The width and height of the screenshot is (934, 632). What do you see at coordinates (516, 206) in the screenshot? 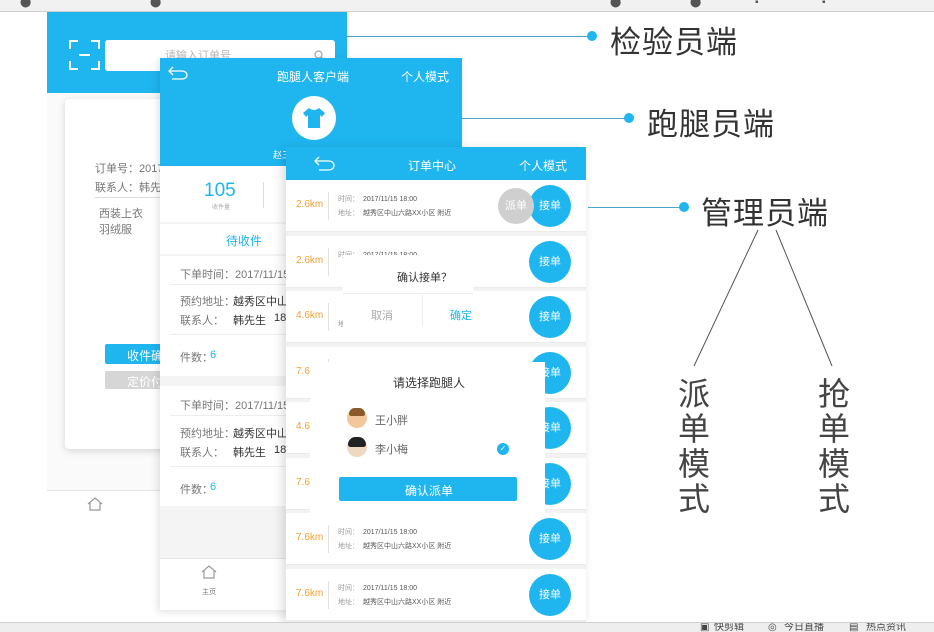
I see `assign-button: 派单` at bounding box center [516, 206].